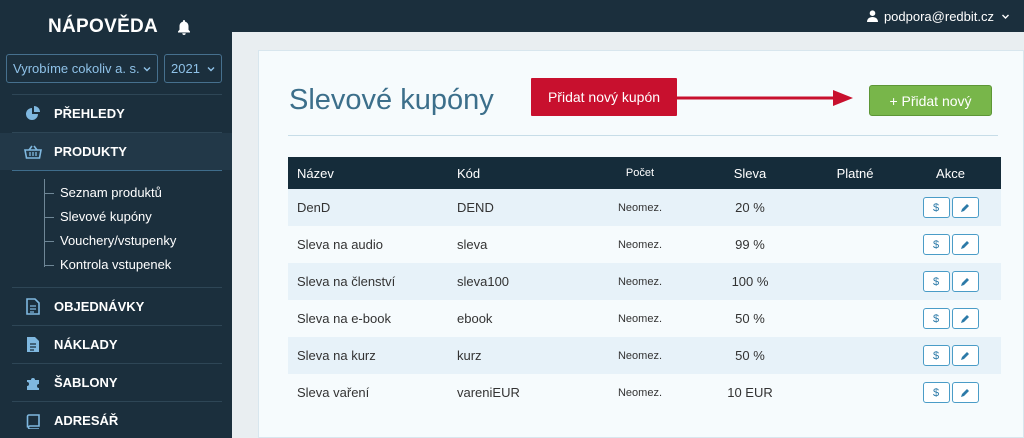 The image size is (1024, 438). Describe the element at coordinates (116, 306) in the screenshot. I see `sidebar-item-objednavky: OBJEDNÁVKY` at that location.